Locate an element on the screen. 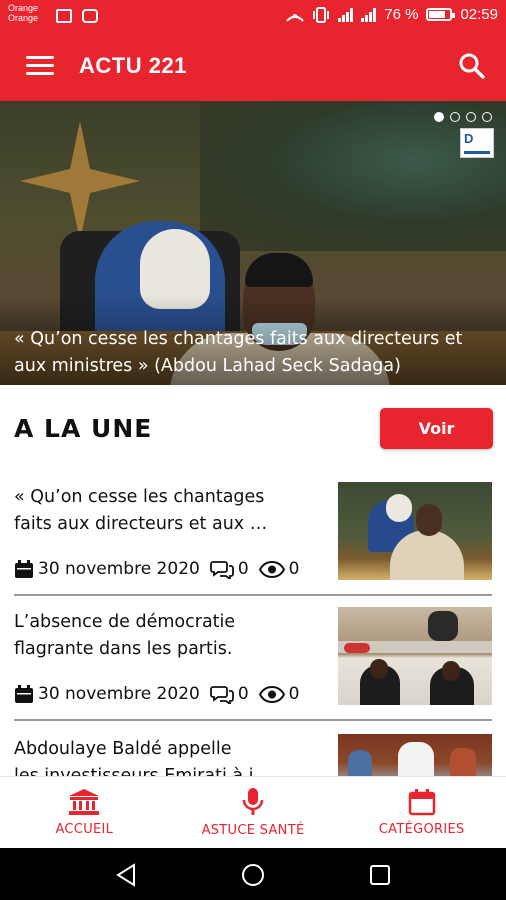  home-icon is located at coordinates (253, 875).